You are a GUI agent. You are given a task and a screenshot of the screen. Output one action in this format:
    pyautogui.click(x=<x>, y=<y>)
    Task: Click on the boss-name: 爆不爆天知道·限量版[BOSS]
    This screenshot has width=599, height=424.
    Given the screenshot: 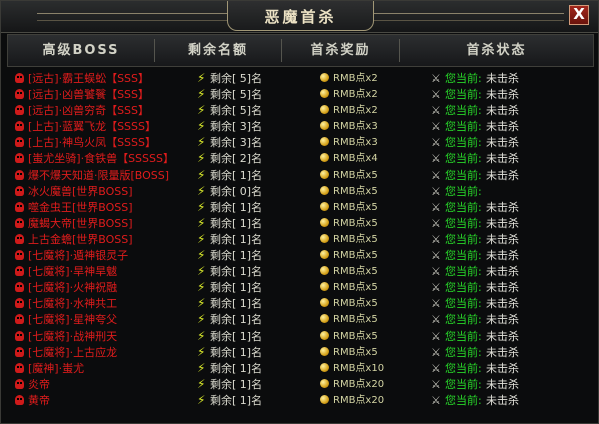 What is the action you would take?
    pyautogui.click(x=99, y=175)
    